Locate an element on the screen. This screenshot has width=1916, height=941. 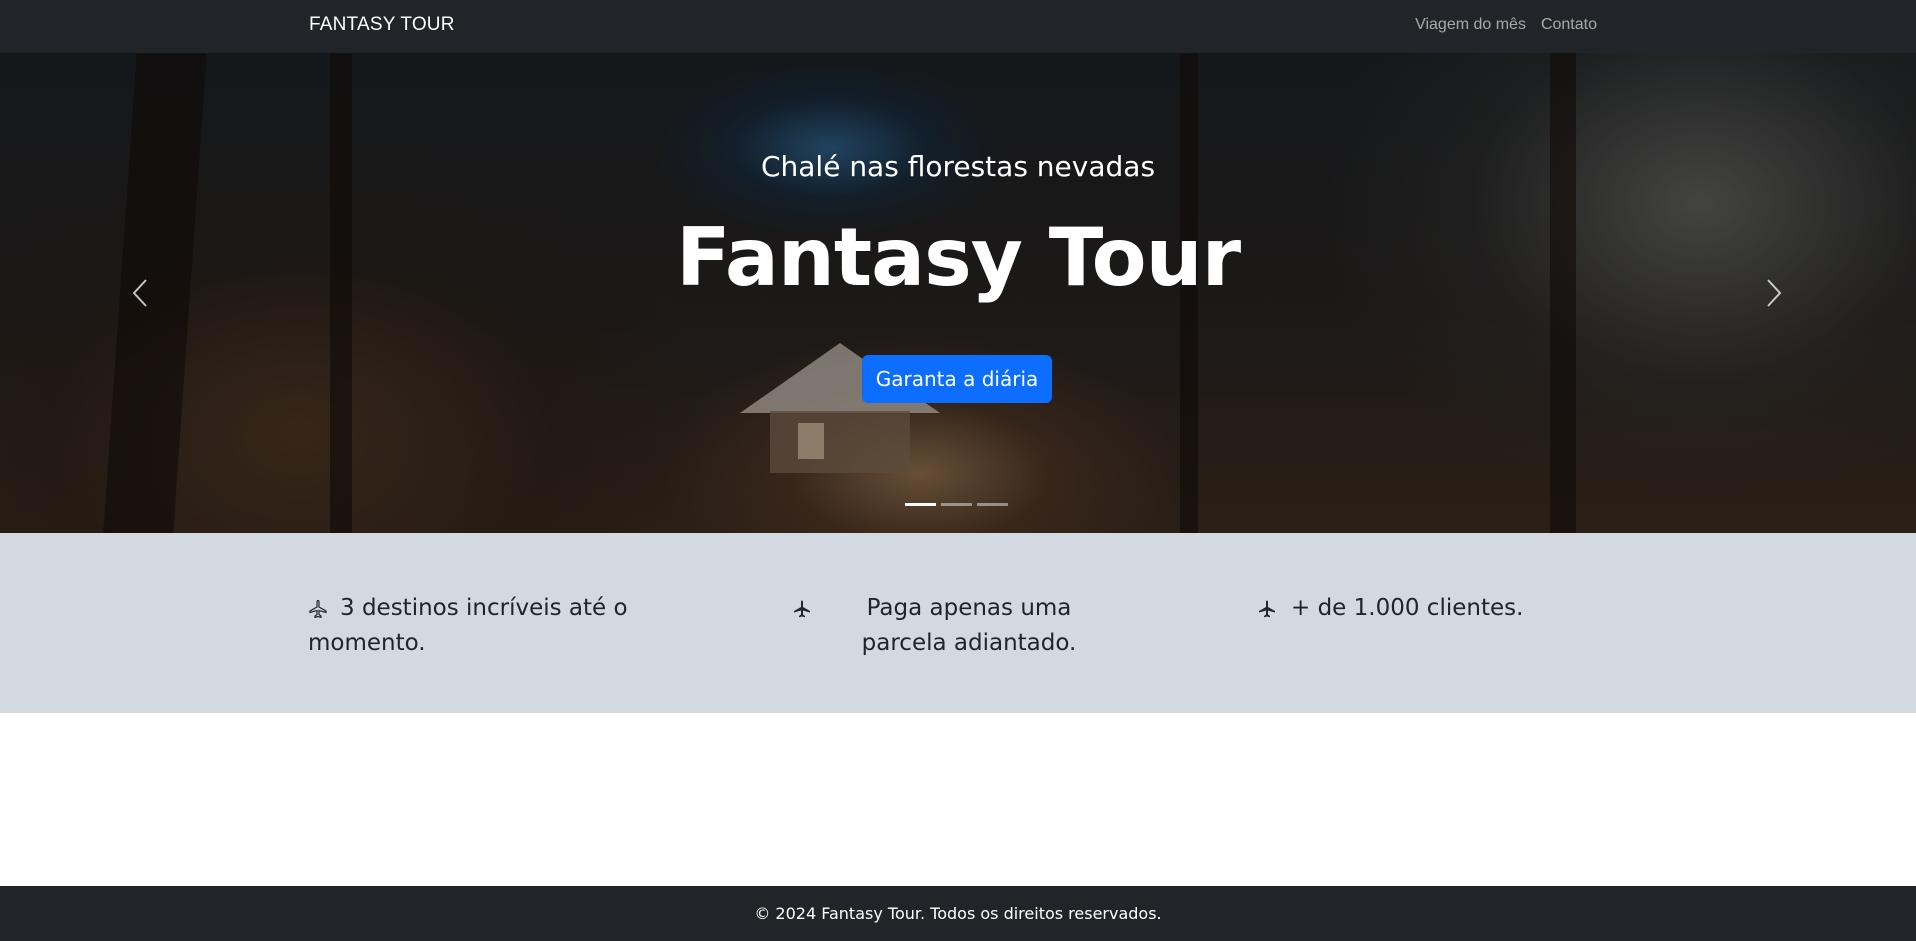
feature-text: Paga apenas uma parcela adiantado. is located at coordinates (969, 625).